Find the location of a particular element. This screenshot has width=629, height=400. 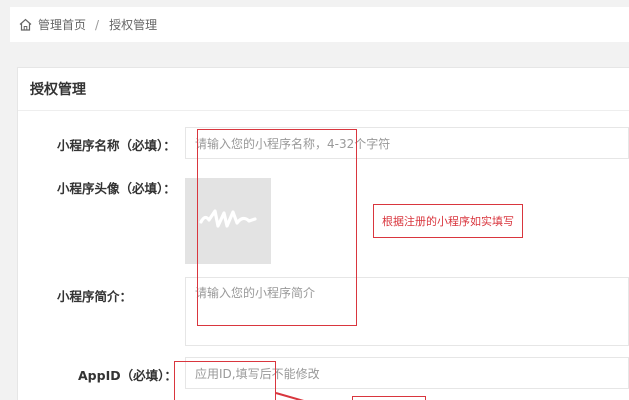

home-icon is located at coordinates (25, 24).